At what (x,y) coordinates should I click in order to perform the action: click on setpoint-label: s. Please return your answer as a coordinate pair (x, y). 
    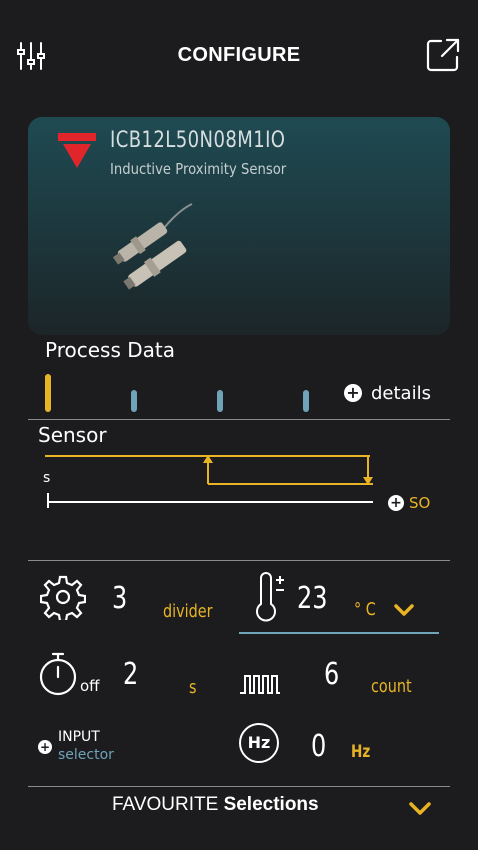
    Looking at the image, I should click on (47, 478).